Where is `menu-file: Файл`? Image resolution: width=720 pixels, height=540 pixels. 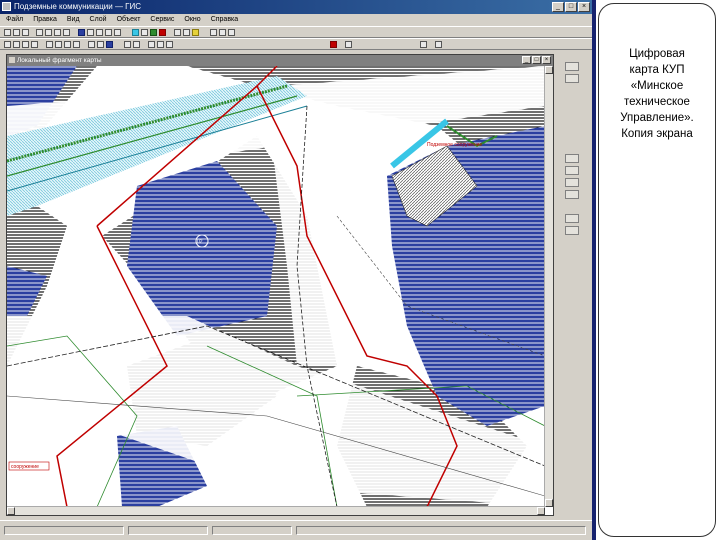 menu-file: Файл is located at coordinates (14, 20).